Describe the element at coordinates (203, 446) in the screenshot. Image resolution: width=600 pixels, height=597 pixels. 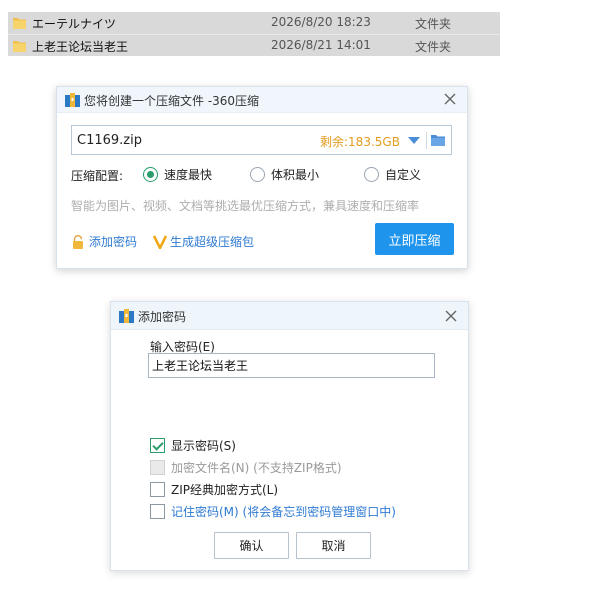
I see `show-password-label: 显示密码(S)` at that location.